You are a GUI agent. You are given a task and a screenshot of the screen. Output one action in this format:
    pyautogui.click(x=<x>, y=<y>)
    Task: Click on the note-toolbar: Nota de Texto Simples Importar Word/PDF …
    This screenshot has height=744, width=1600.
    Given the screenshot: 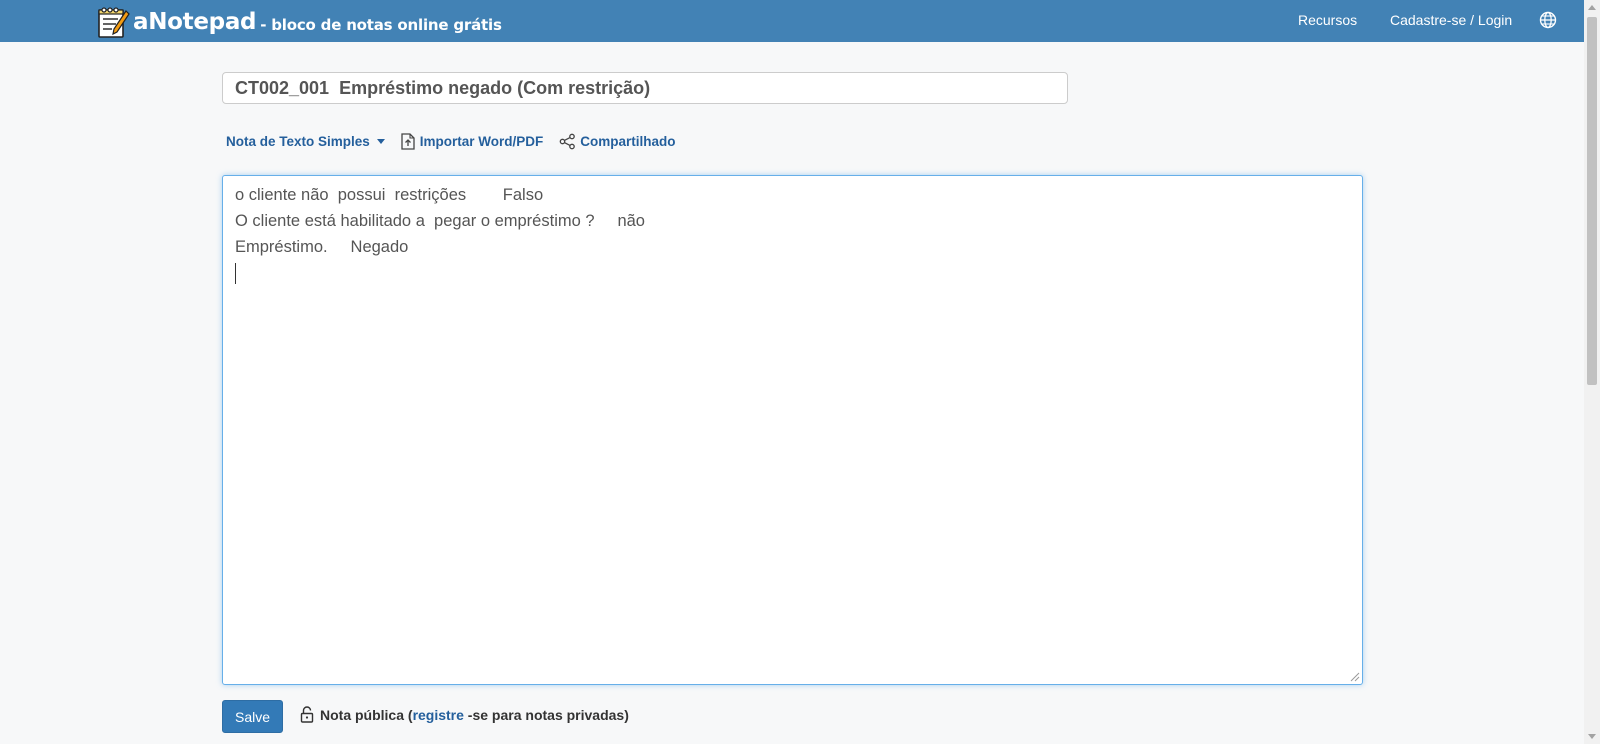 What is the action you would take?
    pyautogui.click(x=451, y=141)
    